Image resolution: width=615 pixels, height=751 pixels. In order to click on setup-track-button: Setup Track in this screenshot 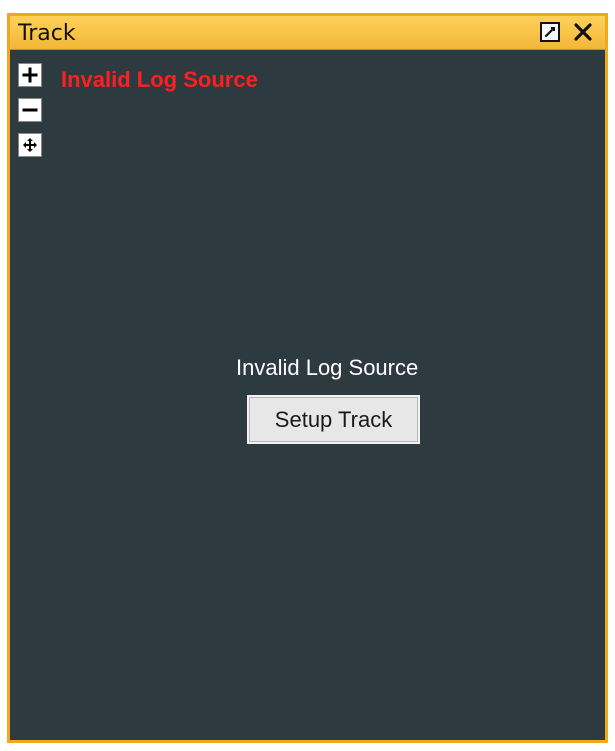, I will do `click(333, 419)`.